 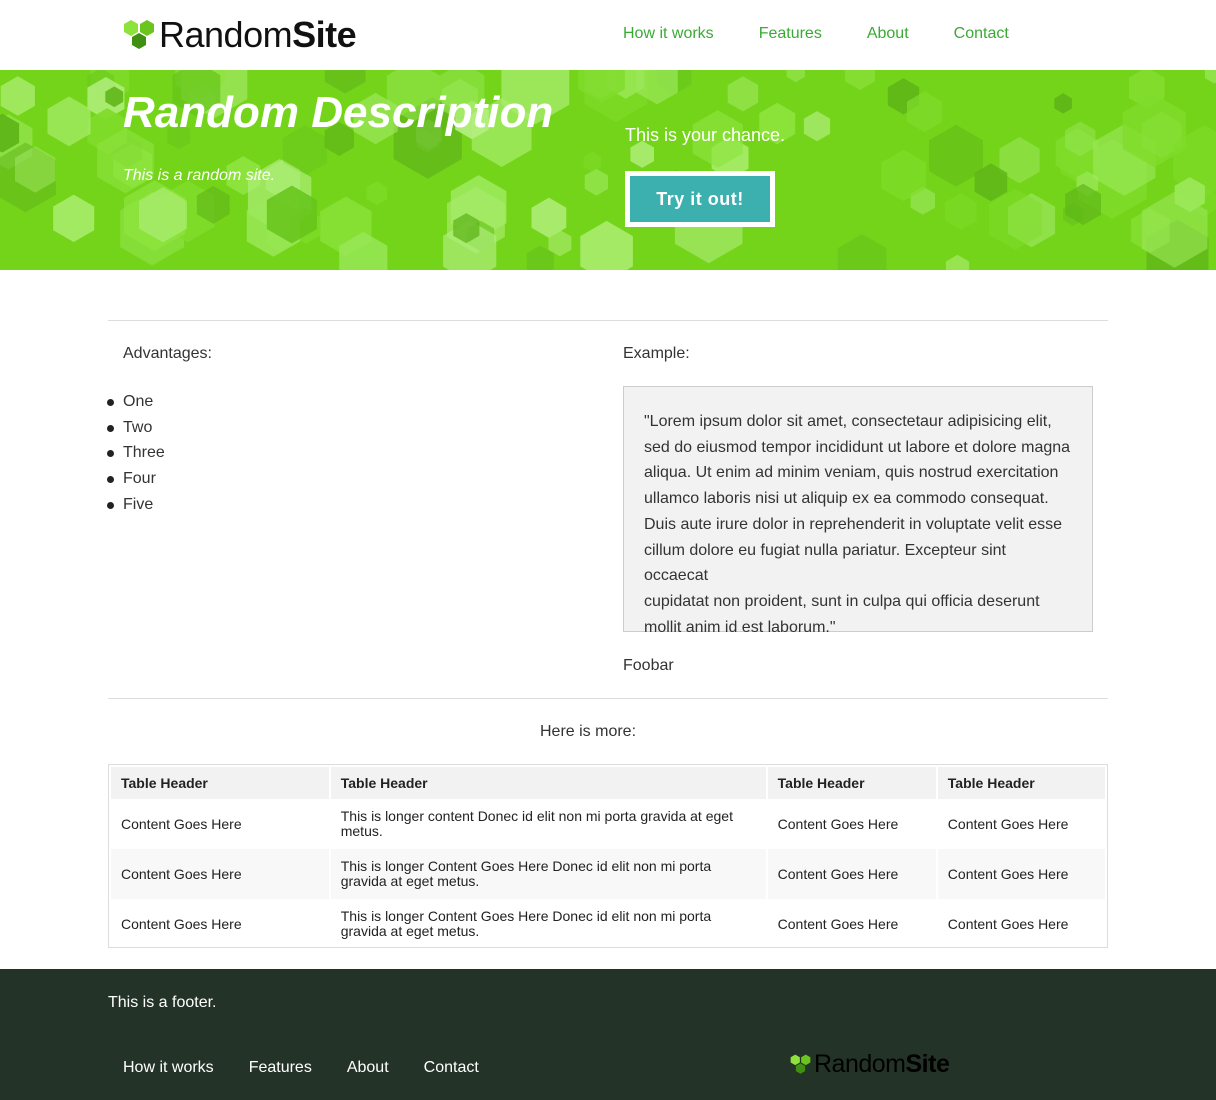 What do you see at coordinates (168, 1068) in the screenshot?
I see `footer-nav-how-it-works: How it works` at bounding box center [168, 1068].